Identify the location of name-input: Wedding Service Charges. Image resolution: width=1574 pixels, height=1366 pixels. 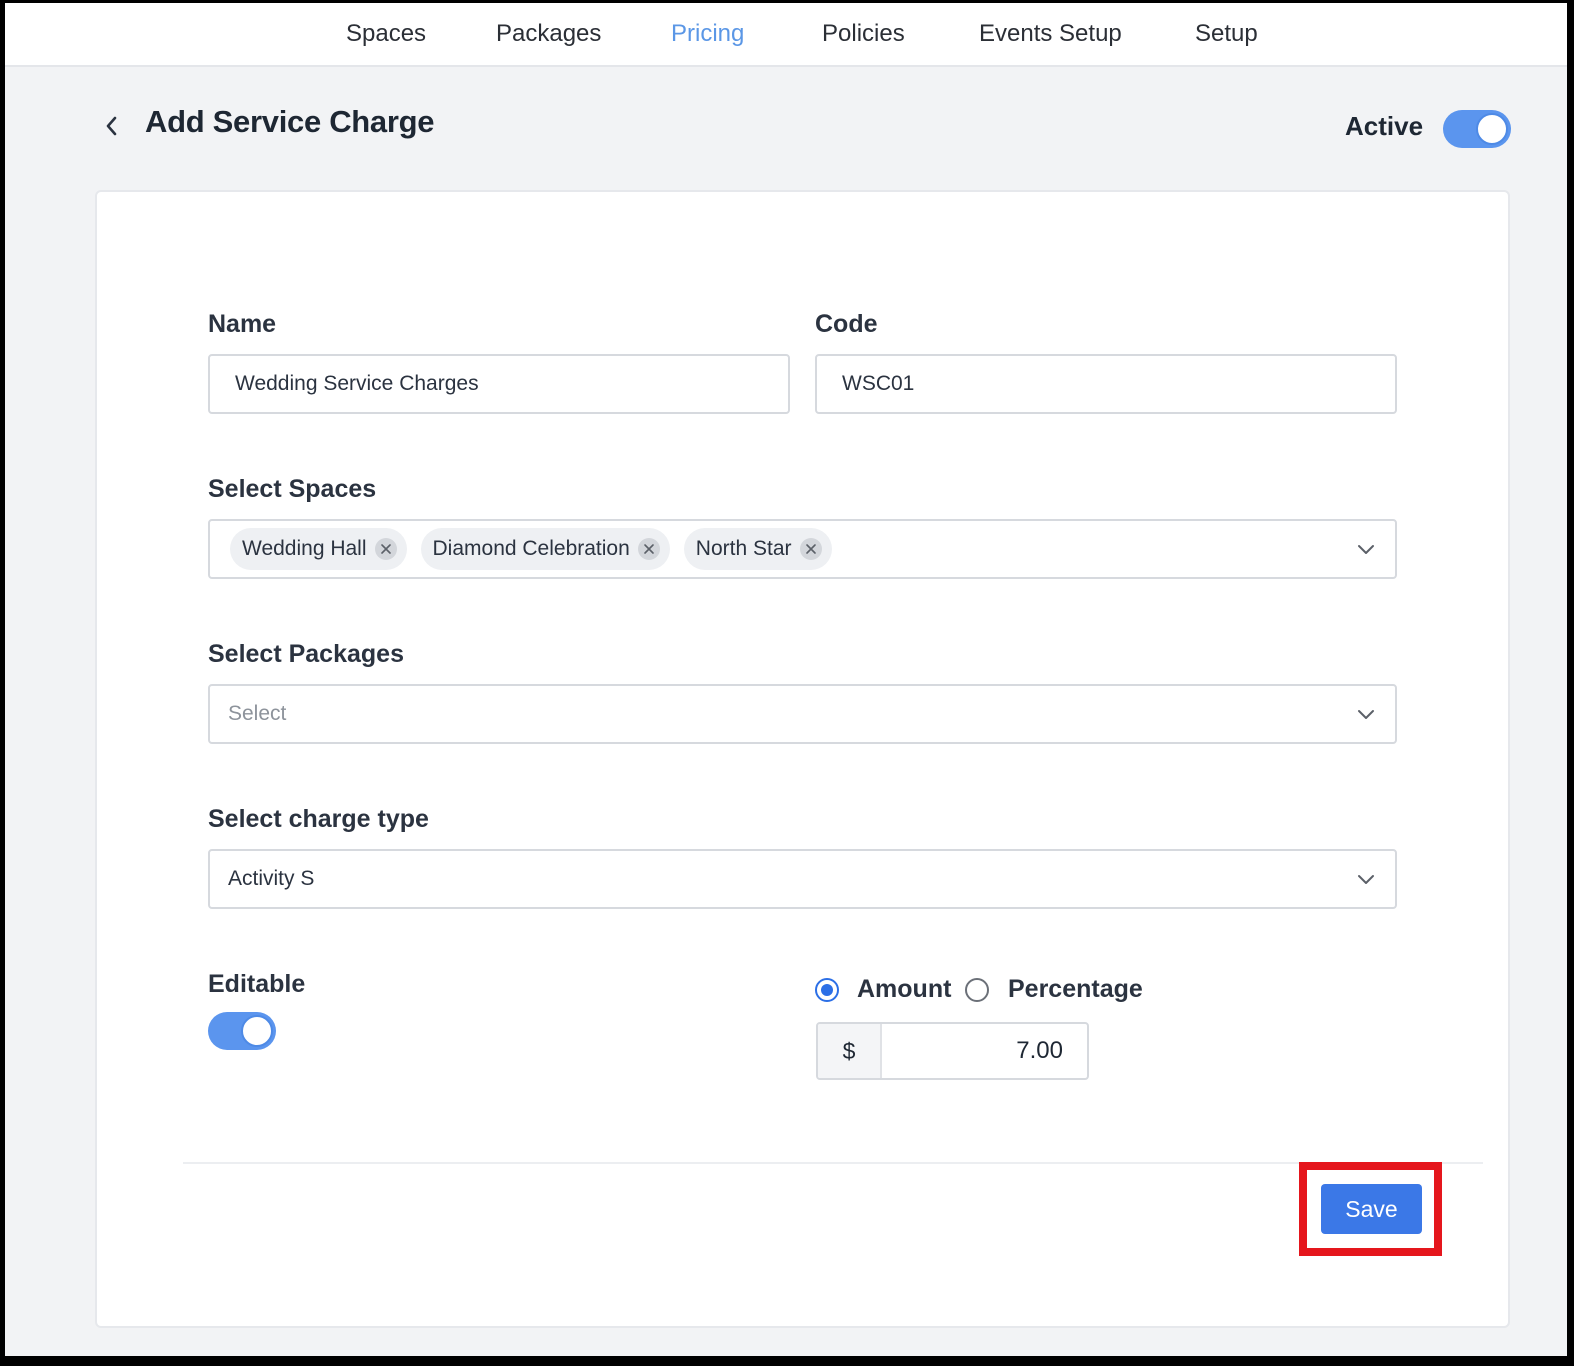
(499, 384).